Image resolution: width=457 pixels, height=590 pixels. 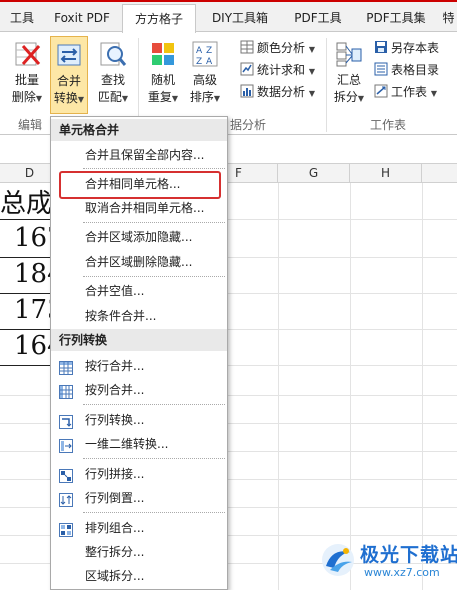 I want to click on watermark: 极光下载站 www.xz7.com, so click(x=388, y=562).